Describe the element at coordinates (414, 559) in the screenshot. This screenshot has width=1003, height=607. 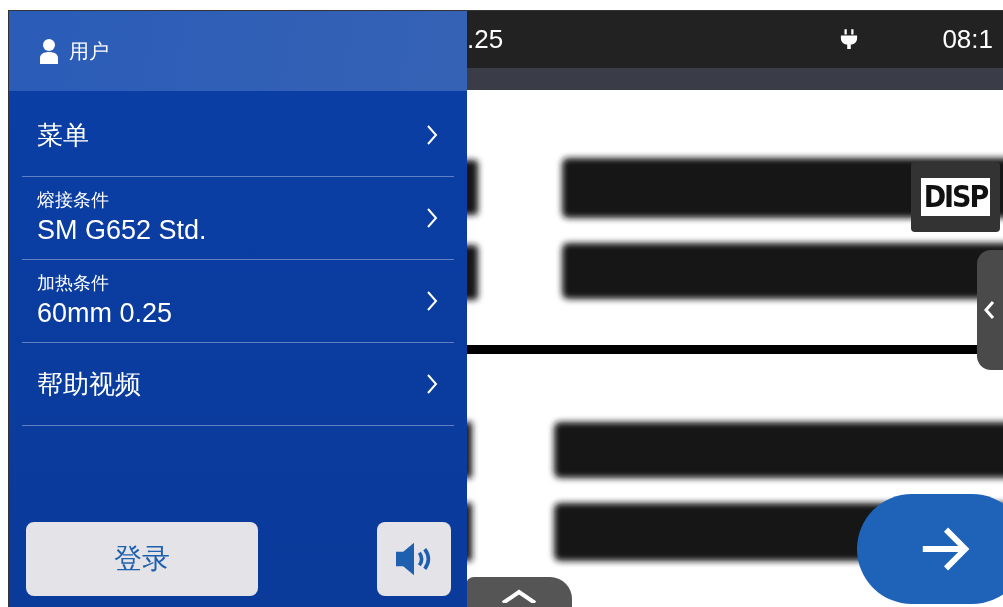
I see `sound-button` at that location.